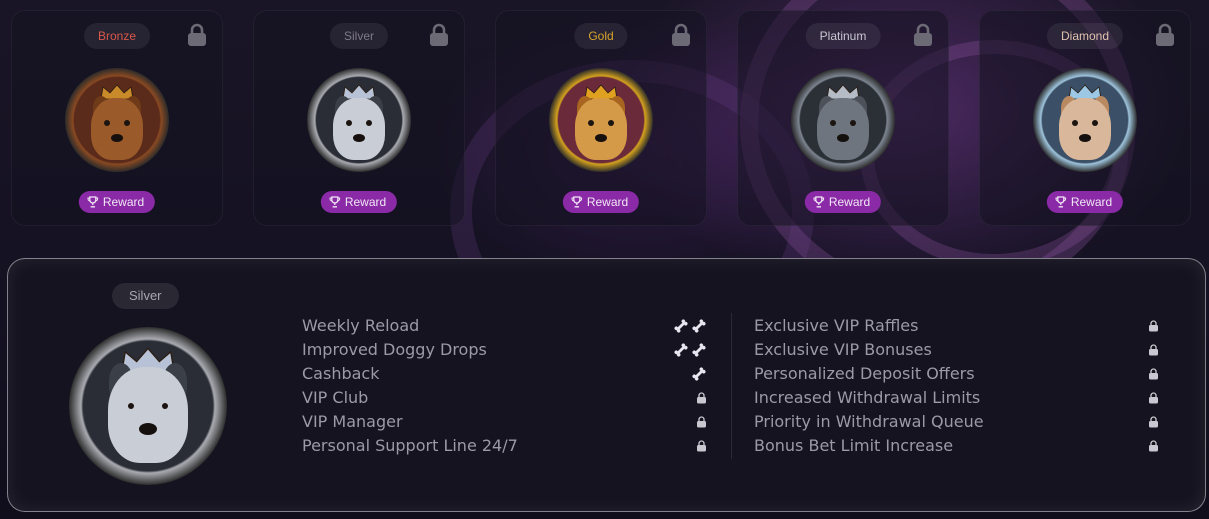 This screenshot has height=519, width=1209. Describe the element at coordinates (352, 421) in the screenshot. I see `benefit-label: VIP Manager` at that location.